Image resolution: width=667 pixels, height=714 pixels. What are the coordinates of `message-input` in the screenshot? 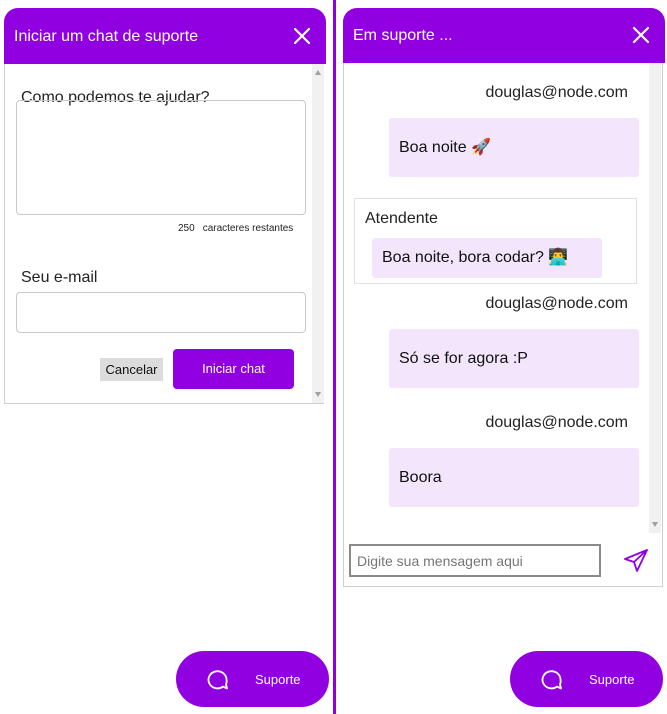 It's located at (475, 560).